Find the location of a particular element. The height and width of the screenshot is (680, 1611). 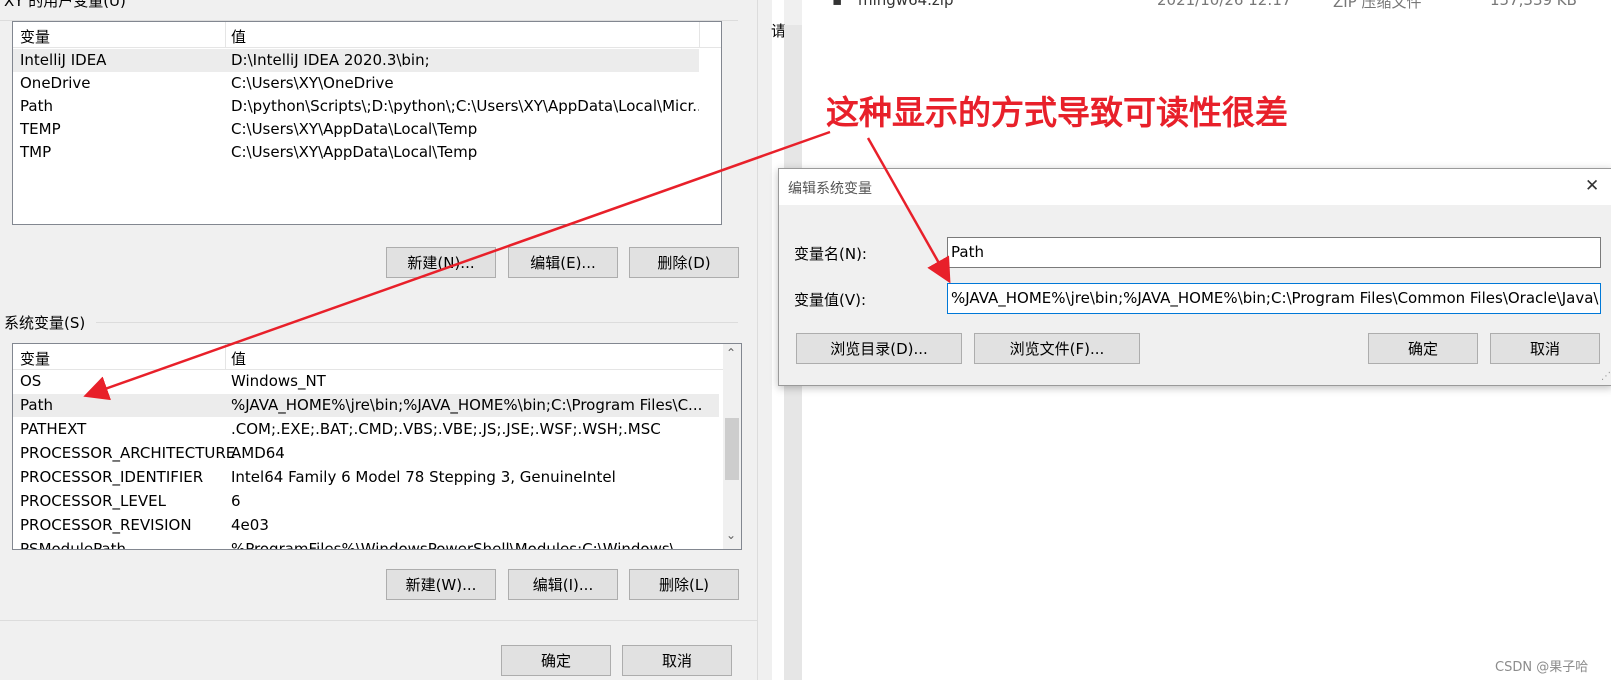

arrow-to-value-field is located at coordinates (908, 210).